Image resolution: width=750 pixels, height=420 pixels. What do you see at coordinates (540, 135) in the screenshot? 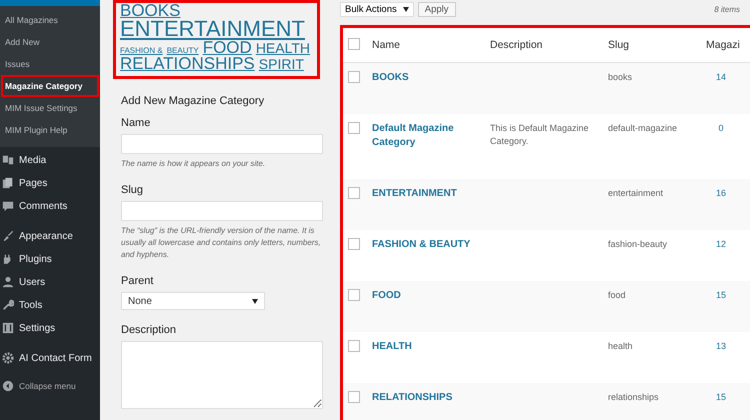
I see `table-cell-text: This is Default Magazine Category.` at bounding box center [540, 135].